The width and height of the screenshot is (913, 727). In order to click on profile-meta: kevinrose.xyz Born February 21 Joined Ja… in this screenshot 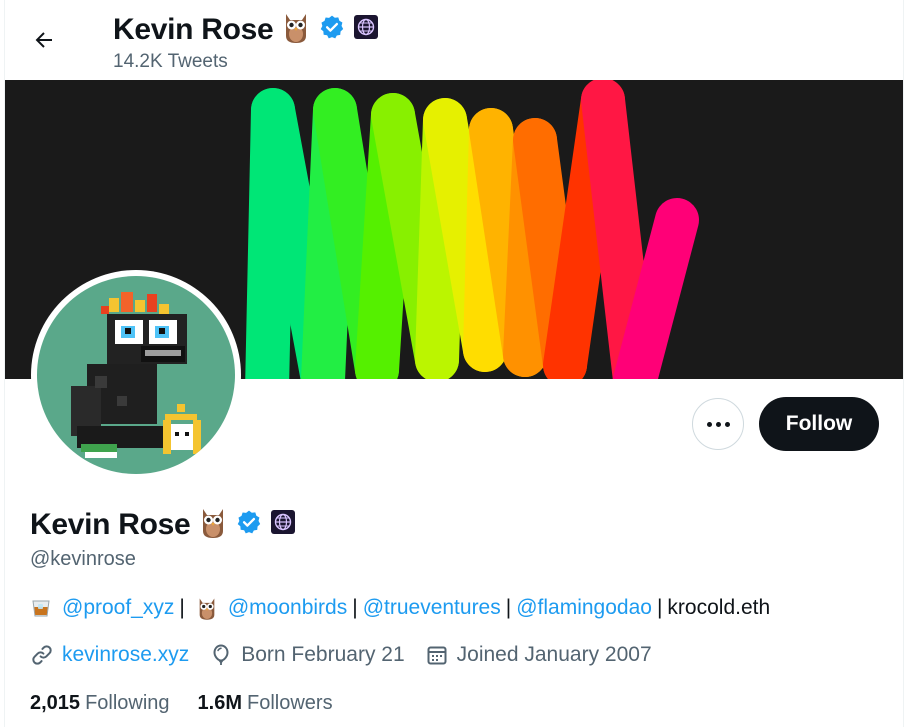, I will do `click(351, 655)`.